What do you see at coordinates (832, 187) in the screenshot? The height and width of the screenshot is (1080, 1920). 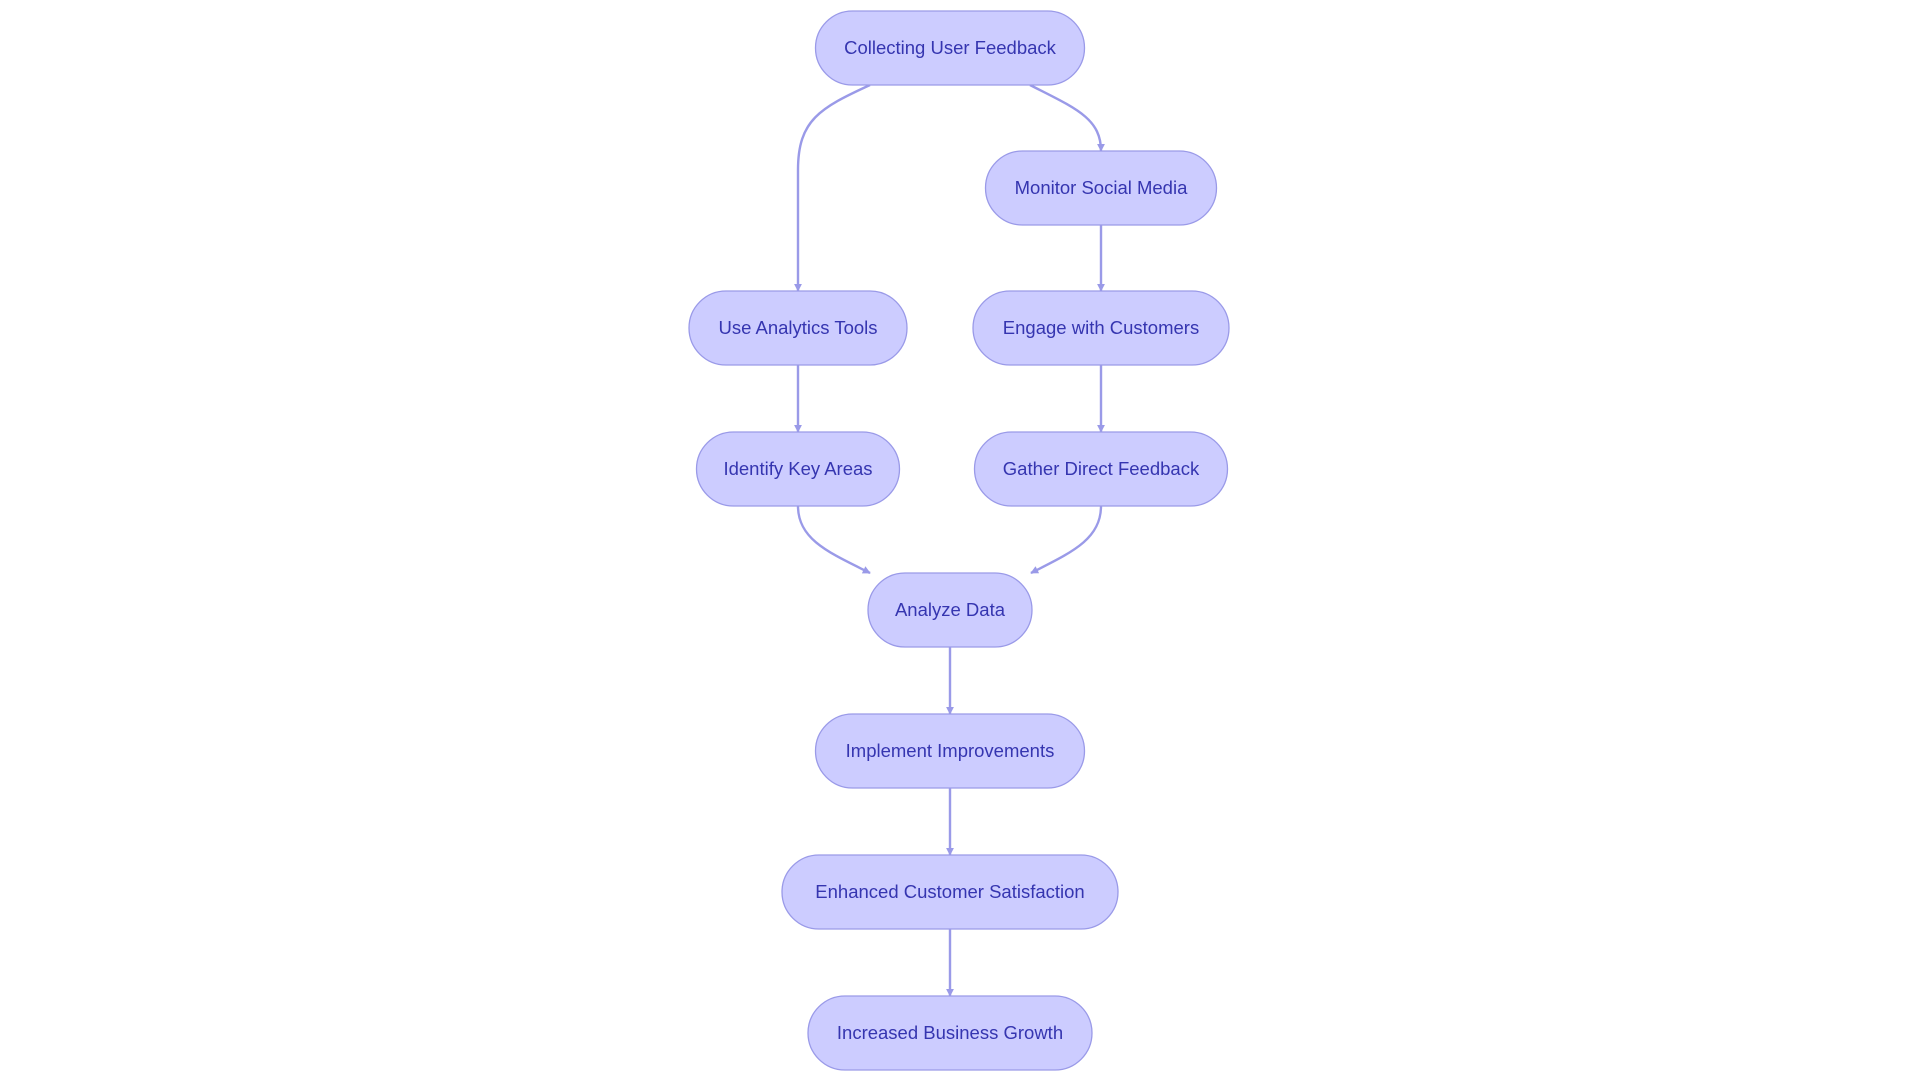 I see `edge-collect-to-analytics` at bounding box center [832, 187].